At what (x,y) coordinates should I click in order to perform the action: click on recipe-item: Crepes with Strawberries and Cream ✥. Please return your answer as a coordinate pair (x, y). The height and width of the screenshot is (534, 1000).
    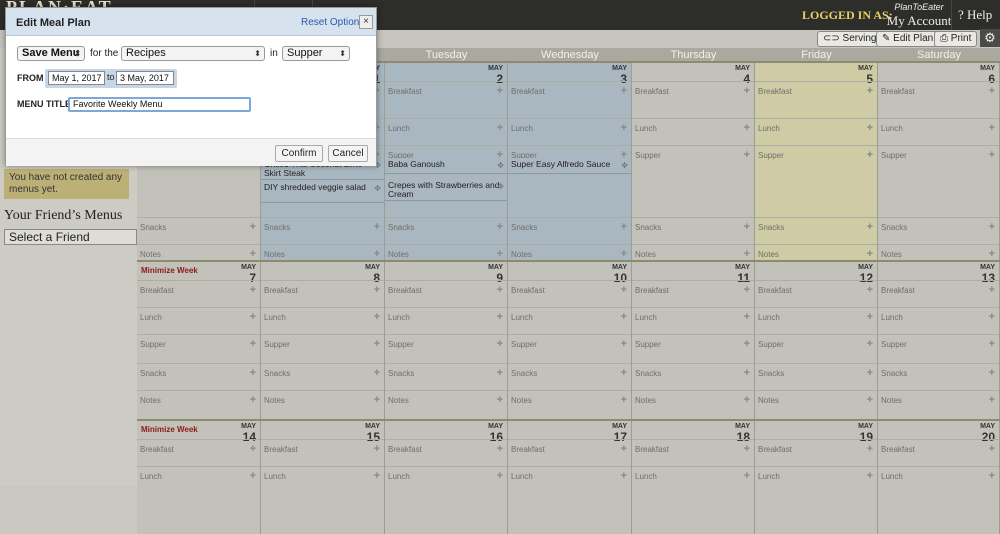
    Looking at the image, I should click on (446, 190).